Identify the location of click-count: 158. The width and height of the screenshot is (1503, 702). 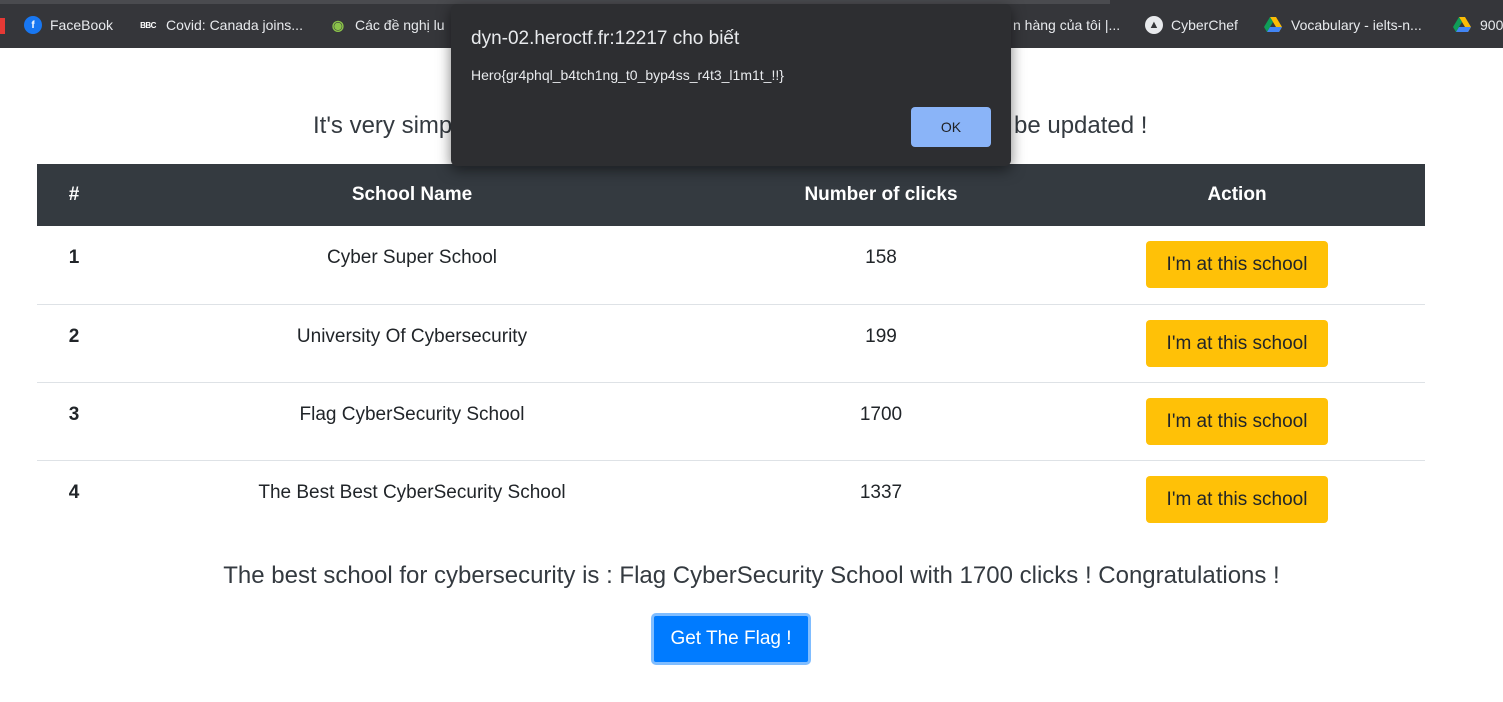
(881, 257).